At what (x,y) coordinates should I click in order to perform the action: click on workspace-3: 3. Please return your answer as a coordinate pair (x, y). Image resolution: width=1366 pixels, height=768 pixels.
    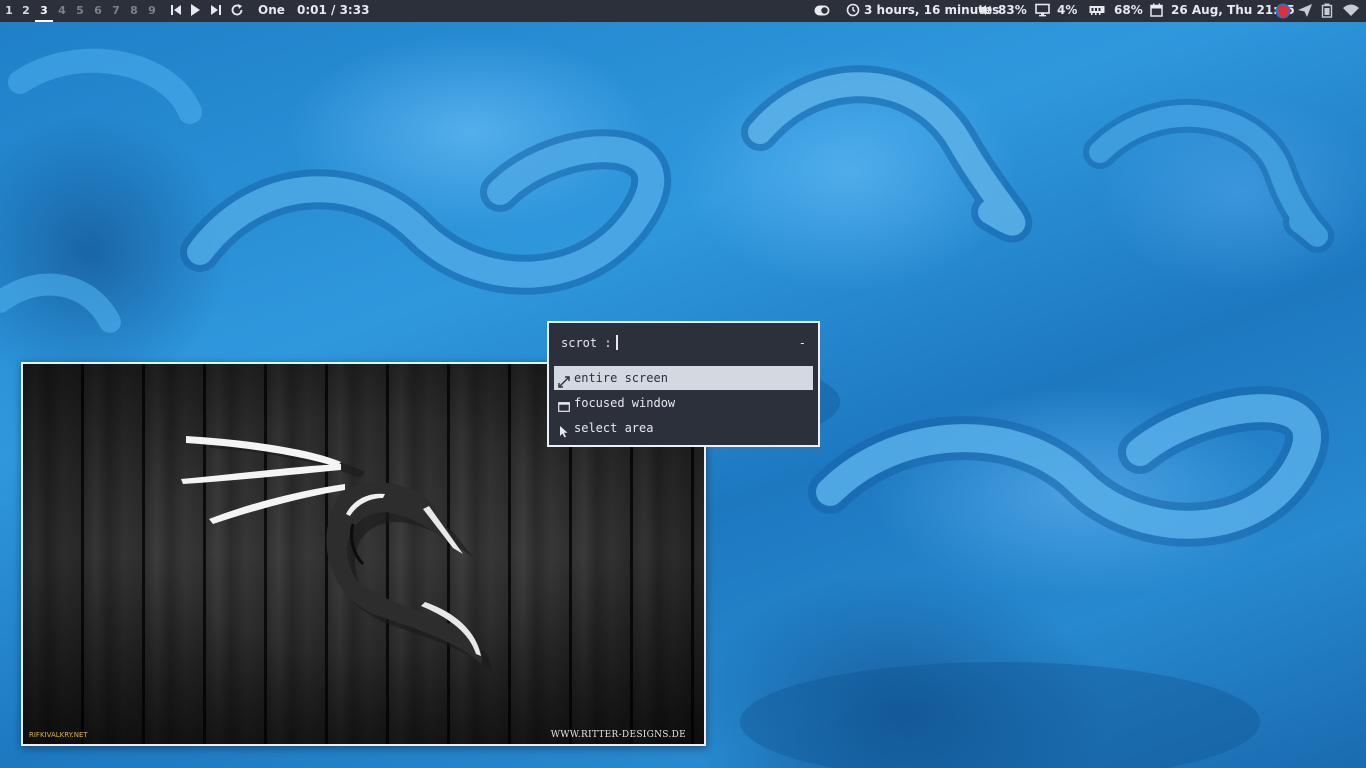
    Looking at the image, I should click on (44, 11).